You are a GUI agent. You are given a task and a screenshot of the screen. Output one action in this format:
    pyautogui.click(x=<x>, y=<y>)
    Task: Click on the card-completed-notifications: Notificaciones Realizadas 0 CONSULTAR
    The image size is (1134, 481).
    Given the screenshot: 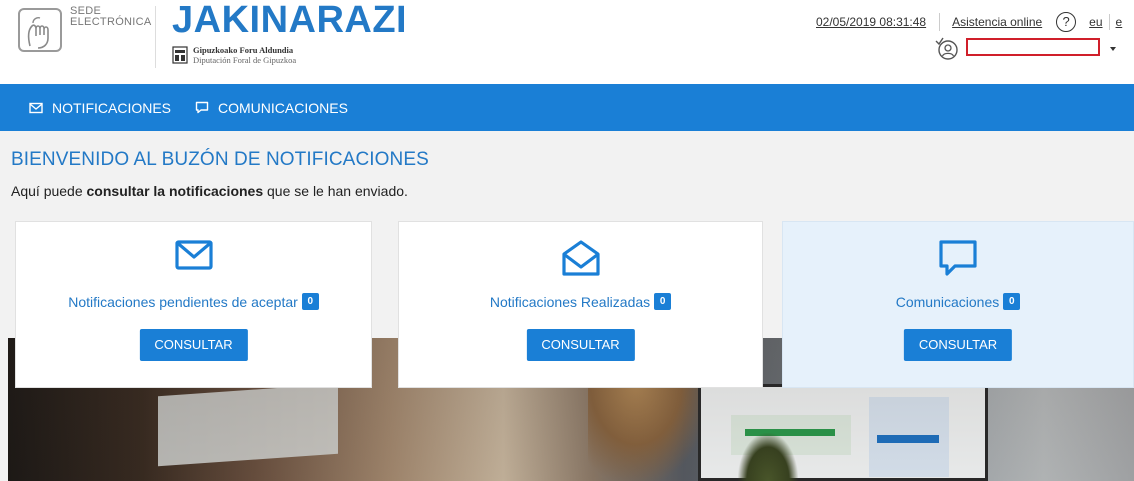 What is the action you would take?
    pyautogui.click(x=580, y=304)
    